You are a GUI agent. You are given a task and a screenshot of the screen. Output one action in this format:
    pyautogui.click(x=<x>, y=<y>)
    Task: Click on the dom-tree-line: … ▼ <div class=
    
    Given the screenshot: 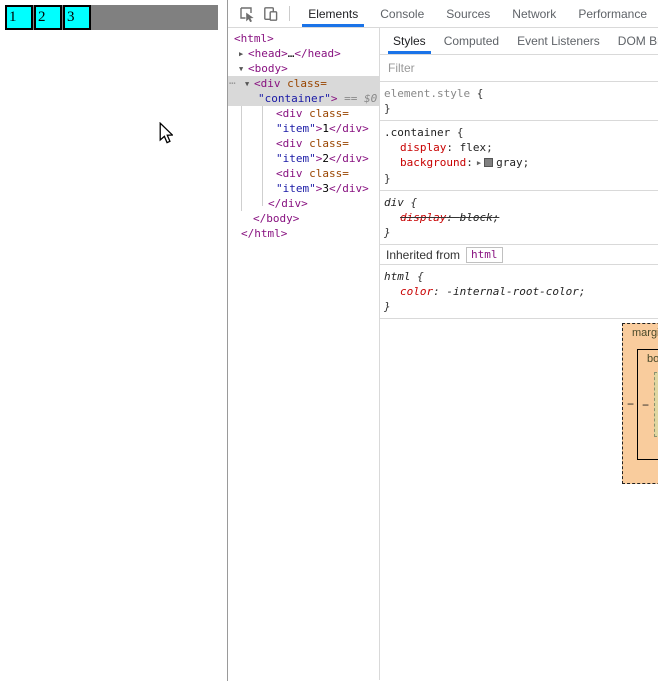 What is the action you would take?
    pyautogui.click(x=303, y=82)
    